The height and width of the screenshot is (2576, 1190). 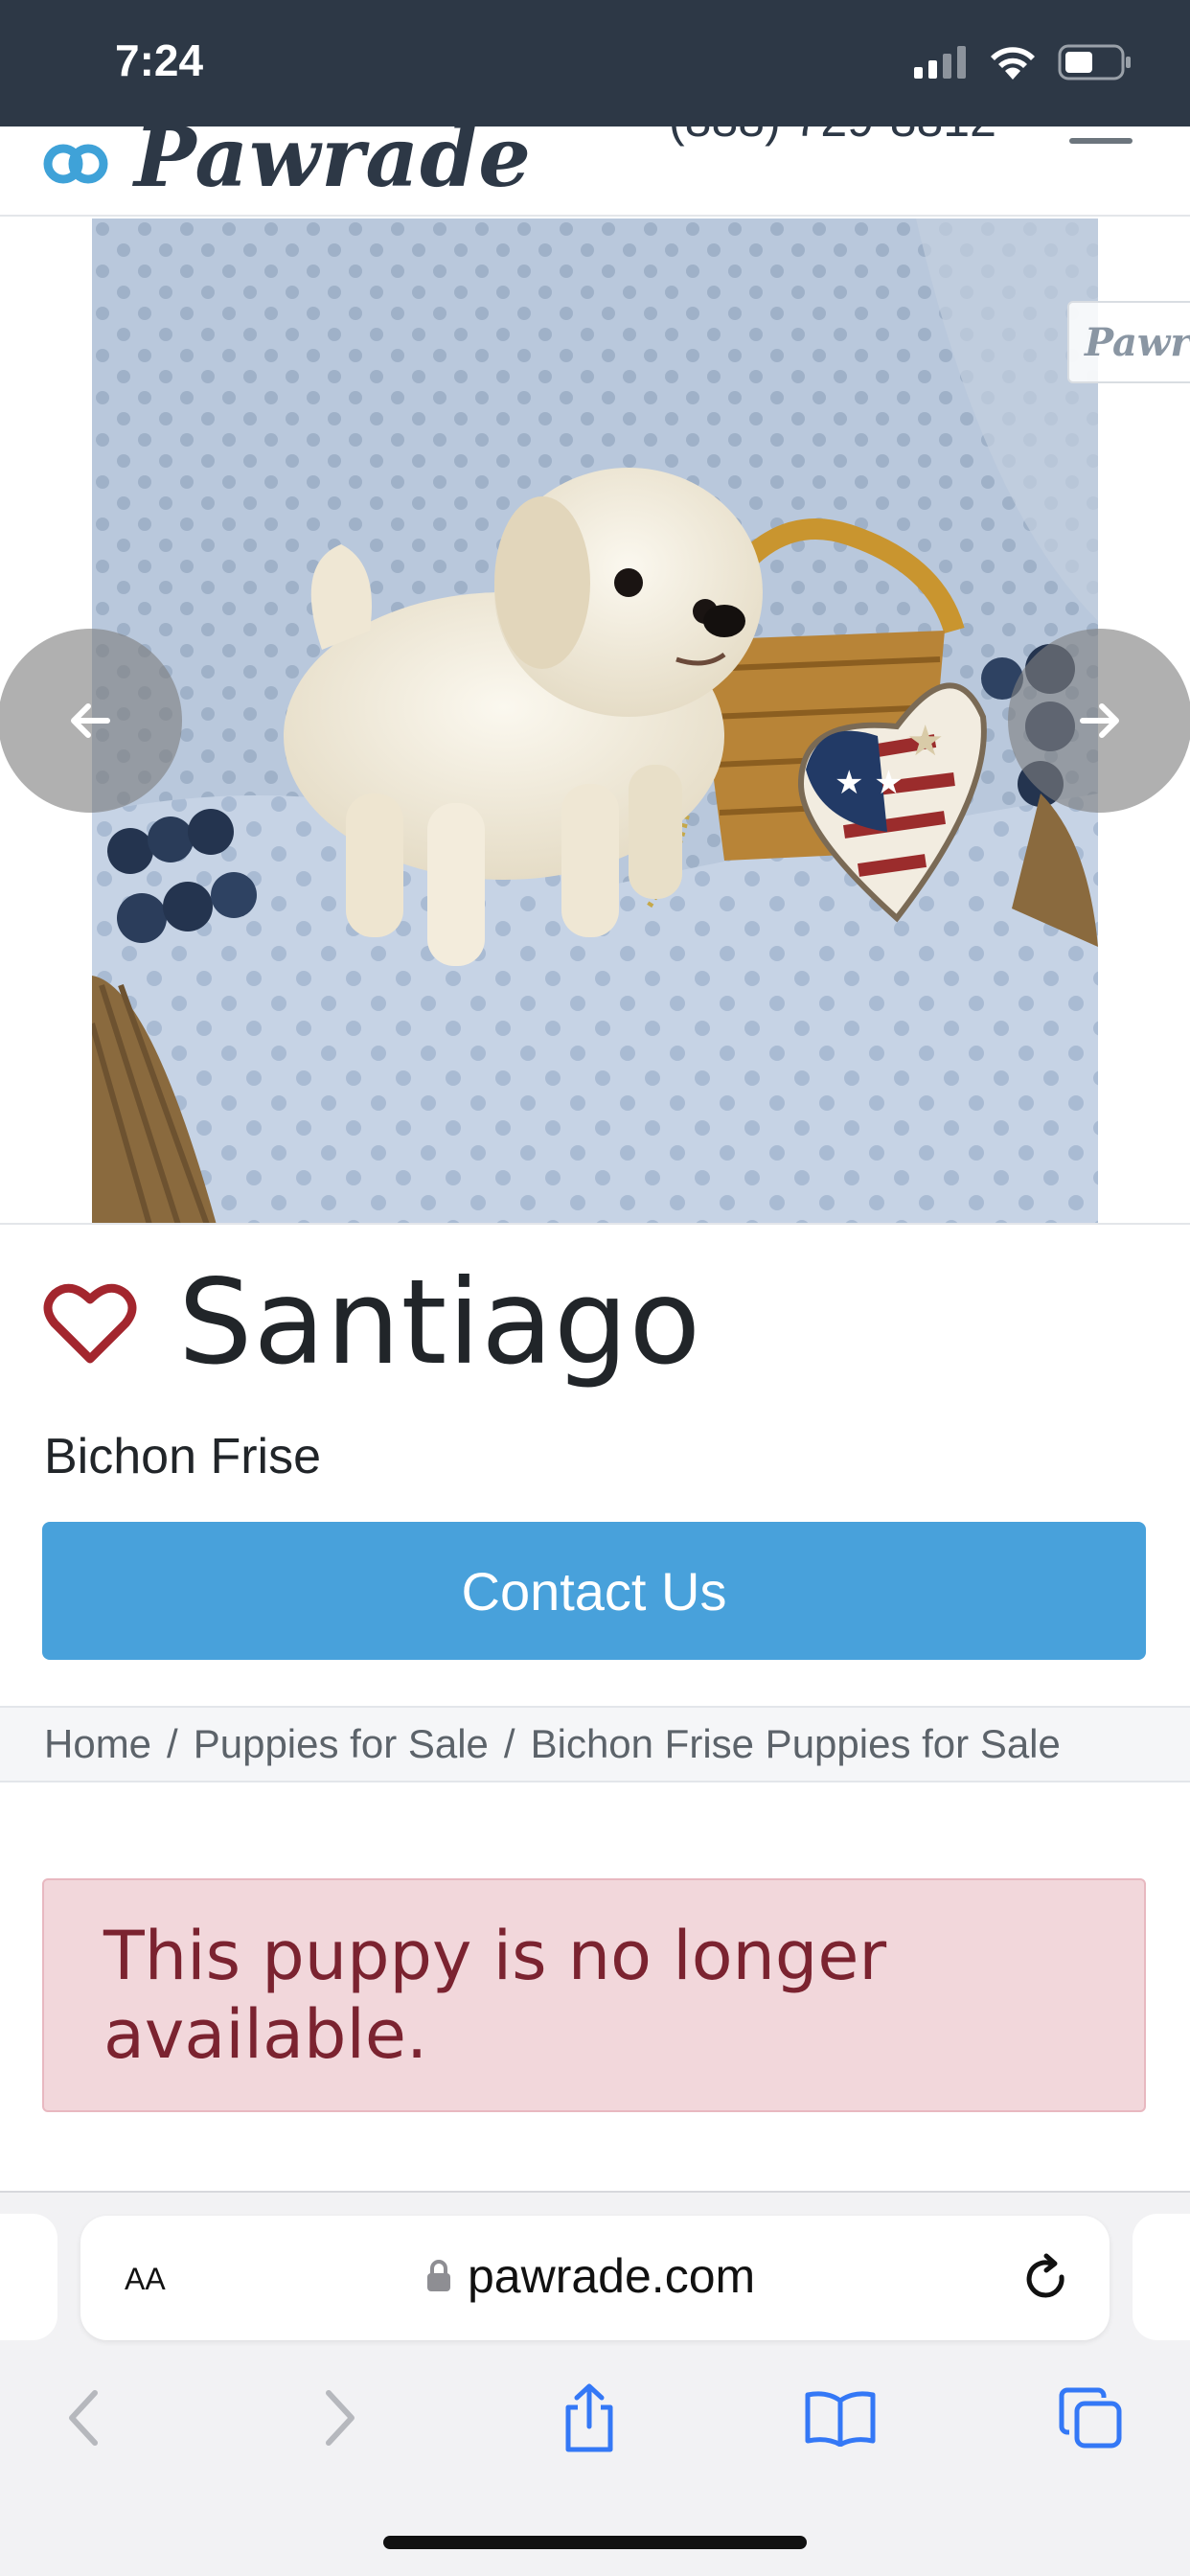 I want to click on arrow-right-icon, so click(x=1100, y=720).